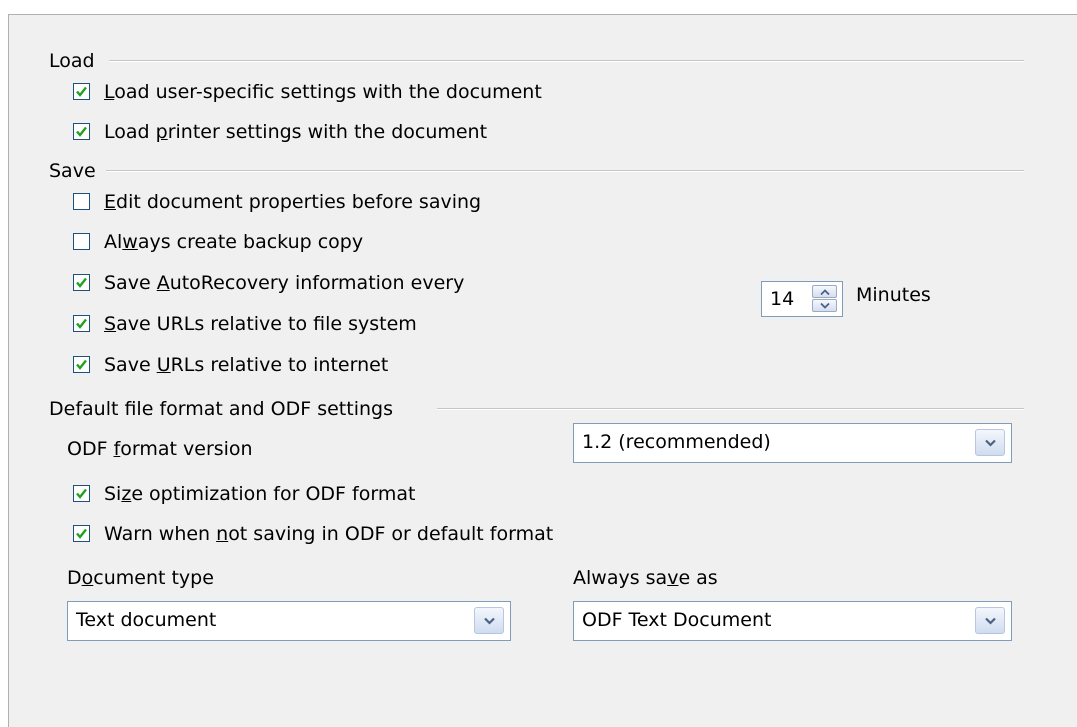 Image resolution: width=1077 pixels, height=727 pixels. What do you see at coordinates (792, 443) in the screenshot?
I see `odf-version-select: 1.2 (recommended)` at bounding box center [792, 443].